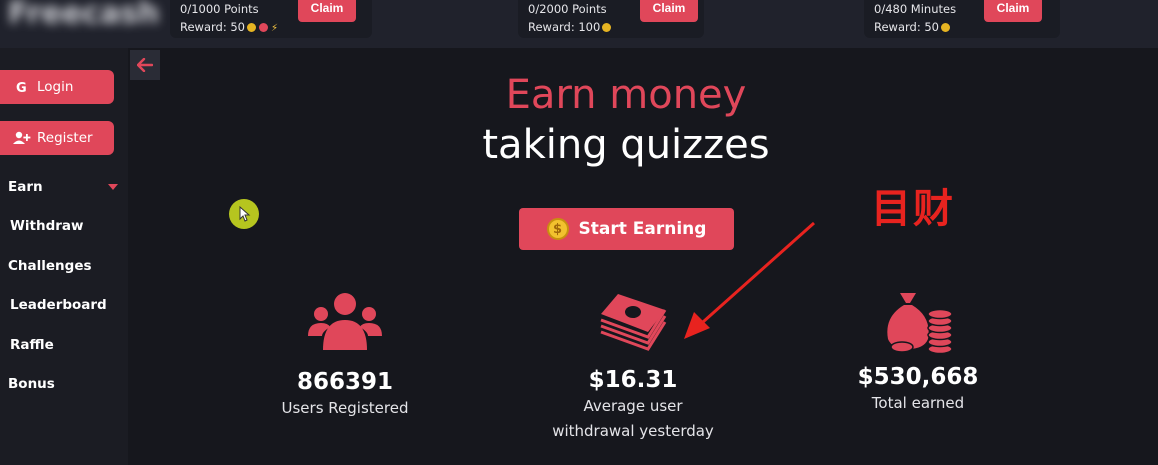  Describe the element at coordinates (113, 187) in the screenshot. I see `chevron-down-icon` at that location.